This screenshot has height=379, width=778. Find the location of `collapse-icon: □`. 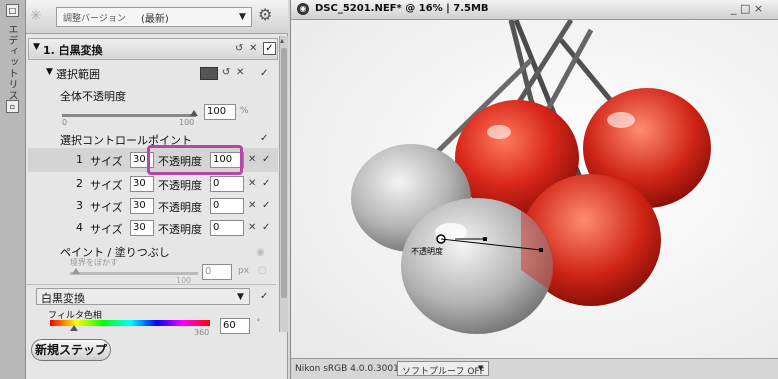

collapse-icon: □ is located at coordinates (12, 10).